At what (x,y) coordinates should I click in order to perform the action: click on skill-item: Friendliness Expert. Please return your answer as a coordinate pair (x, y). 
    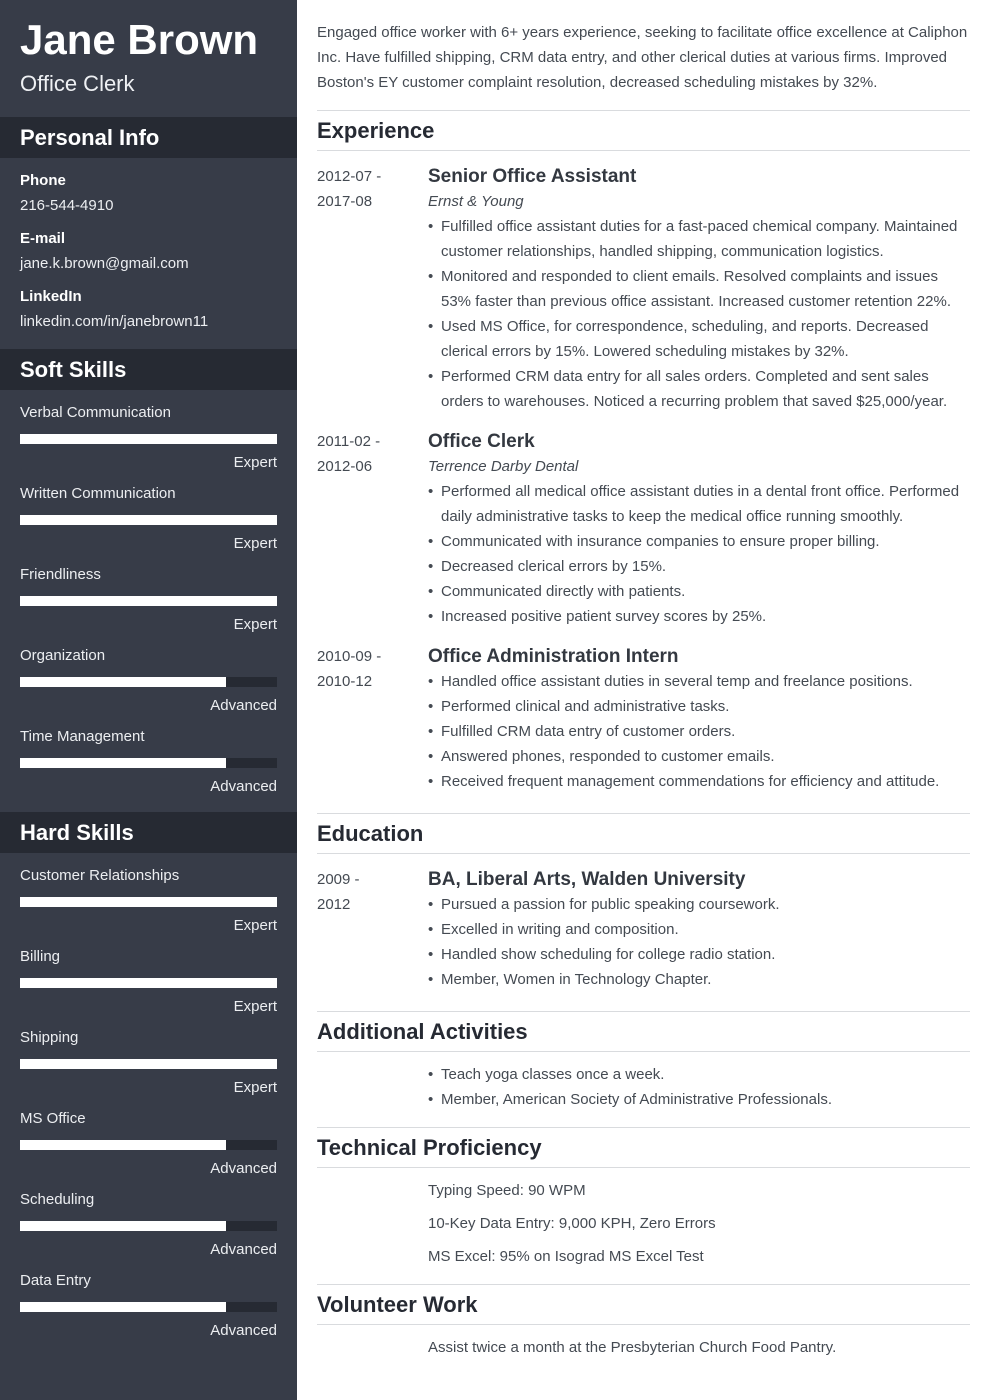
    Looking at the image, I should click on (148, 605).